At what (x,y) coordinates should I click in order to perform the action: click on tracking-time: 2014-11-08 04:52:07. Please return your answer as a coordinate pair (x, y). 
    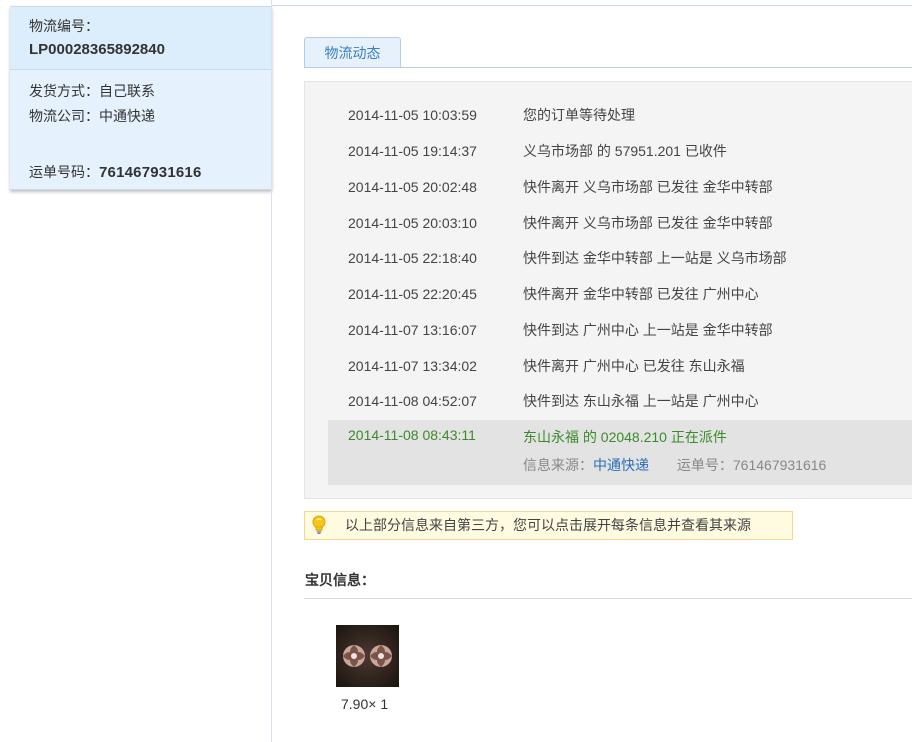
    Looking at the image, I should click on (412, 401).